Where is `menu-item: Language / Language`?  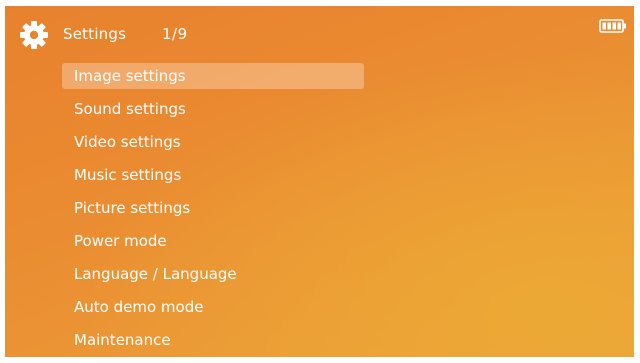
menu-item: Language / Language is located at coordinates (213, 274).